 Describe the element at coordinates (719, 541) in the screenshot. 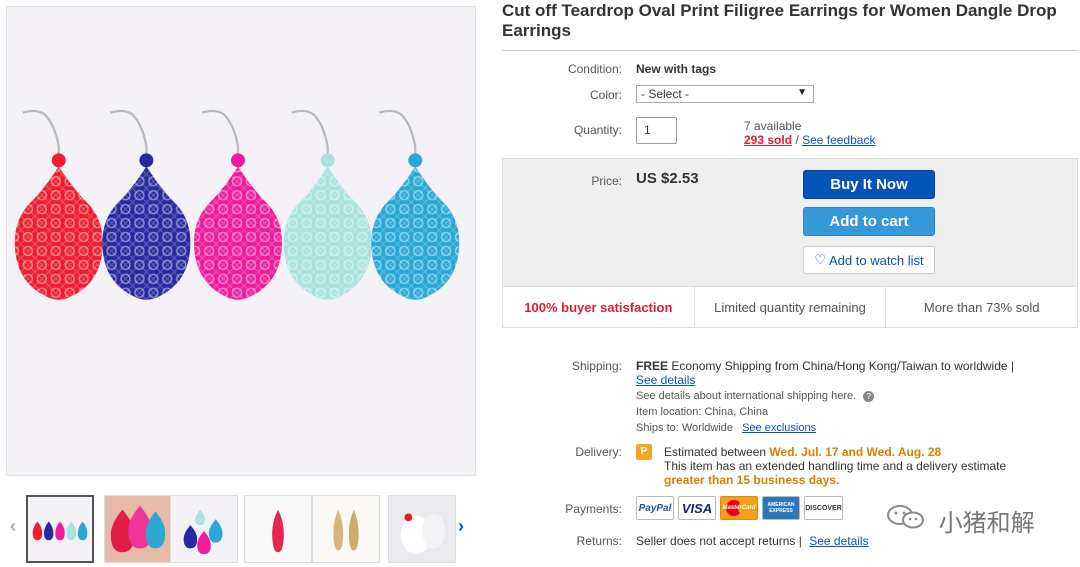

I see `returns-text: Seller does not accept returns |` at that location.